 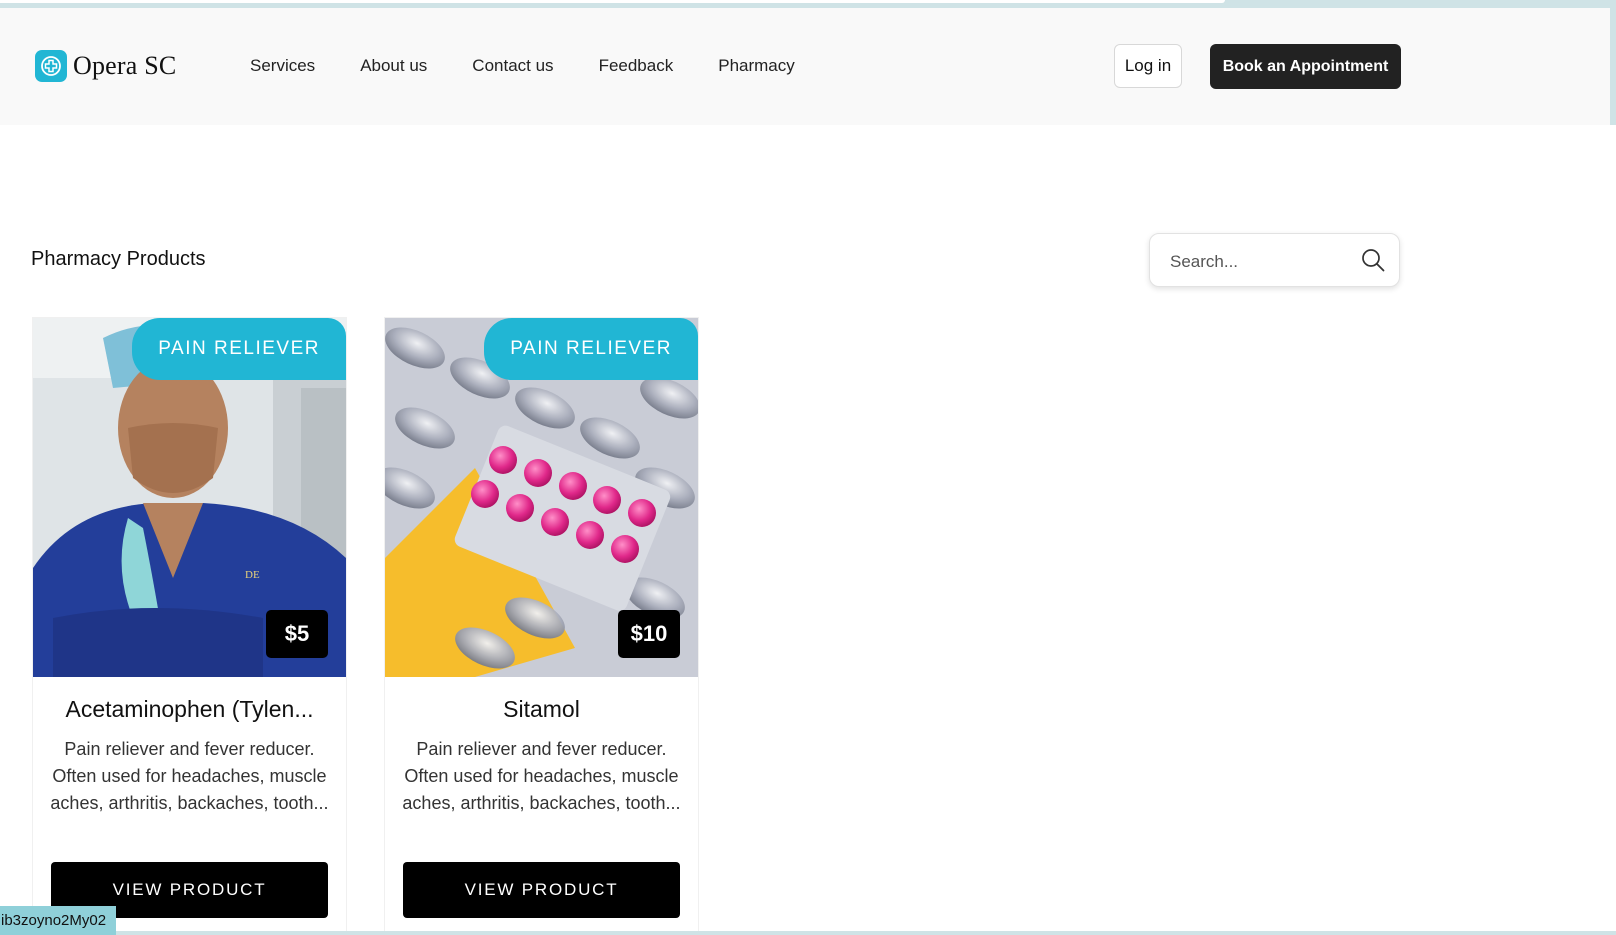 I want to click on nav-feedback: Feedback, so click(x=636, y=66).